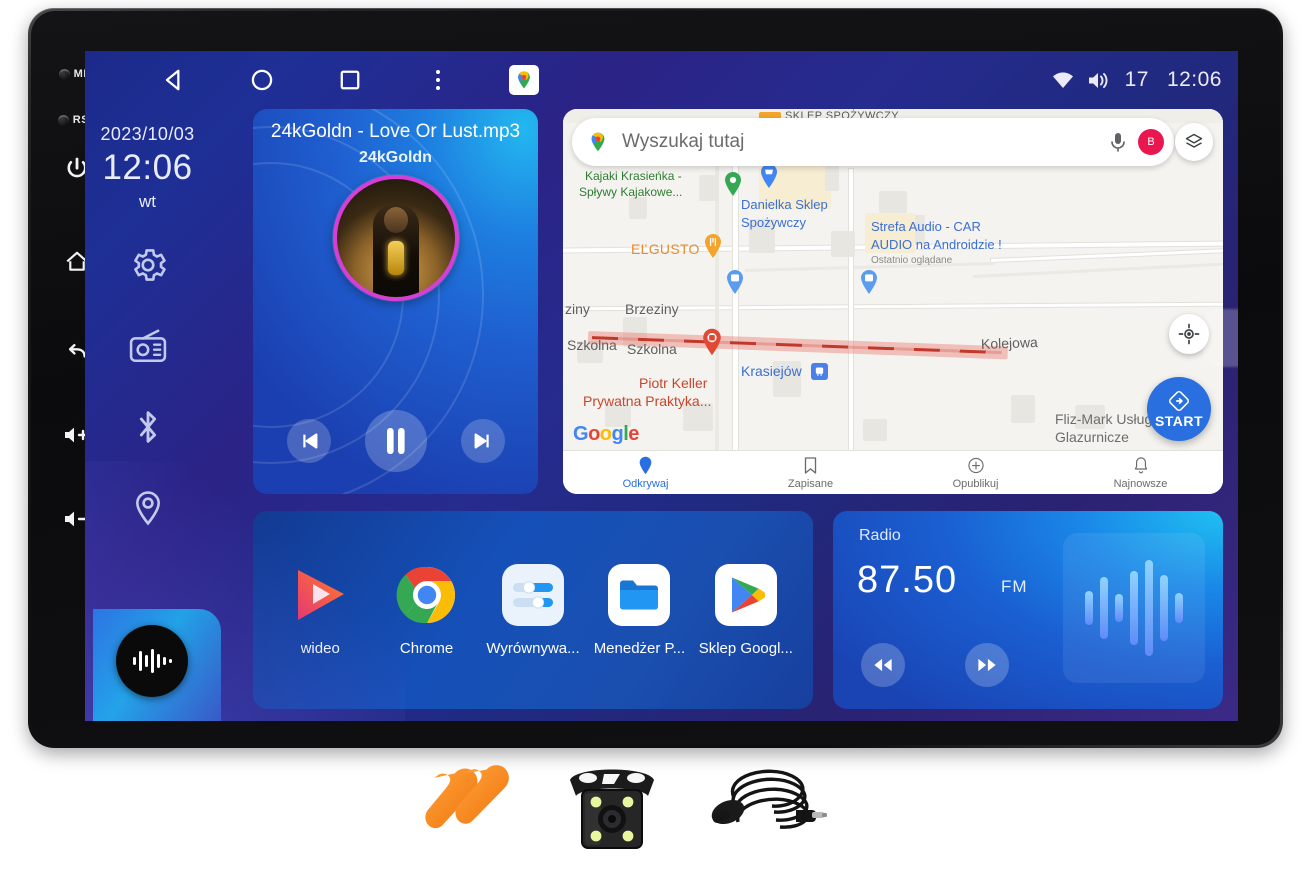  Describe the element at coordinates (712, 342) in the screenshot. I see `map-pin-clinic` at that location.